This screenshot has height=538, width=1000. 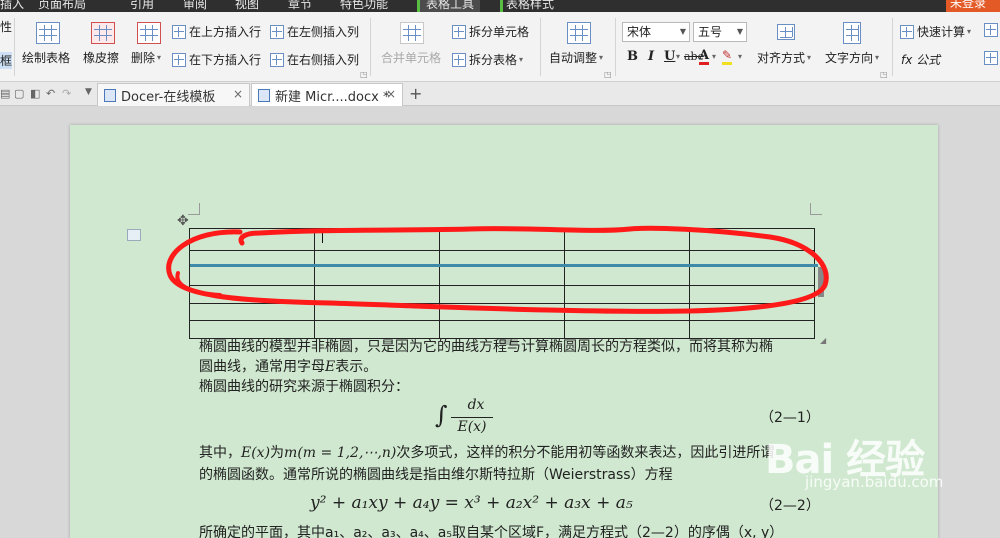 What do you see at coordinates (103, 33) in the screenshot?
I see `eraser-icon` at bounding box center [103, 33].